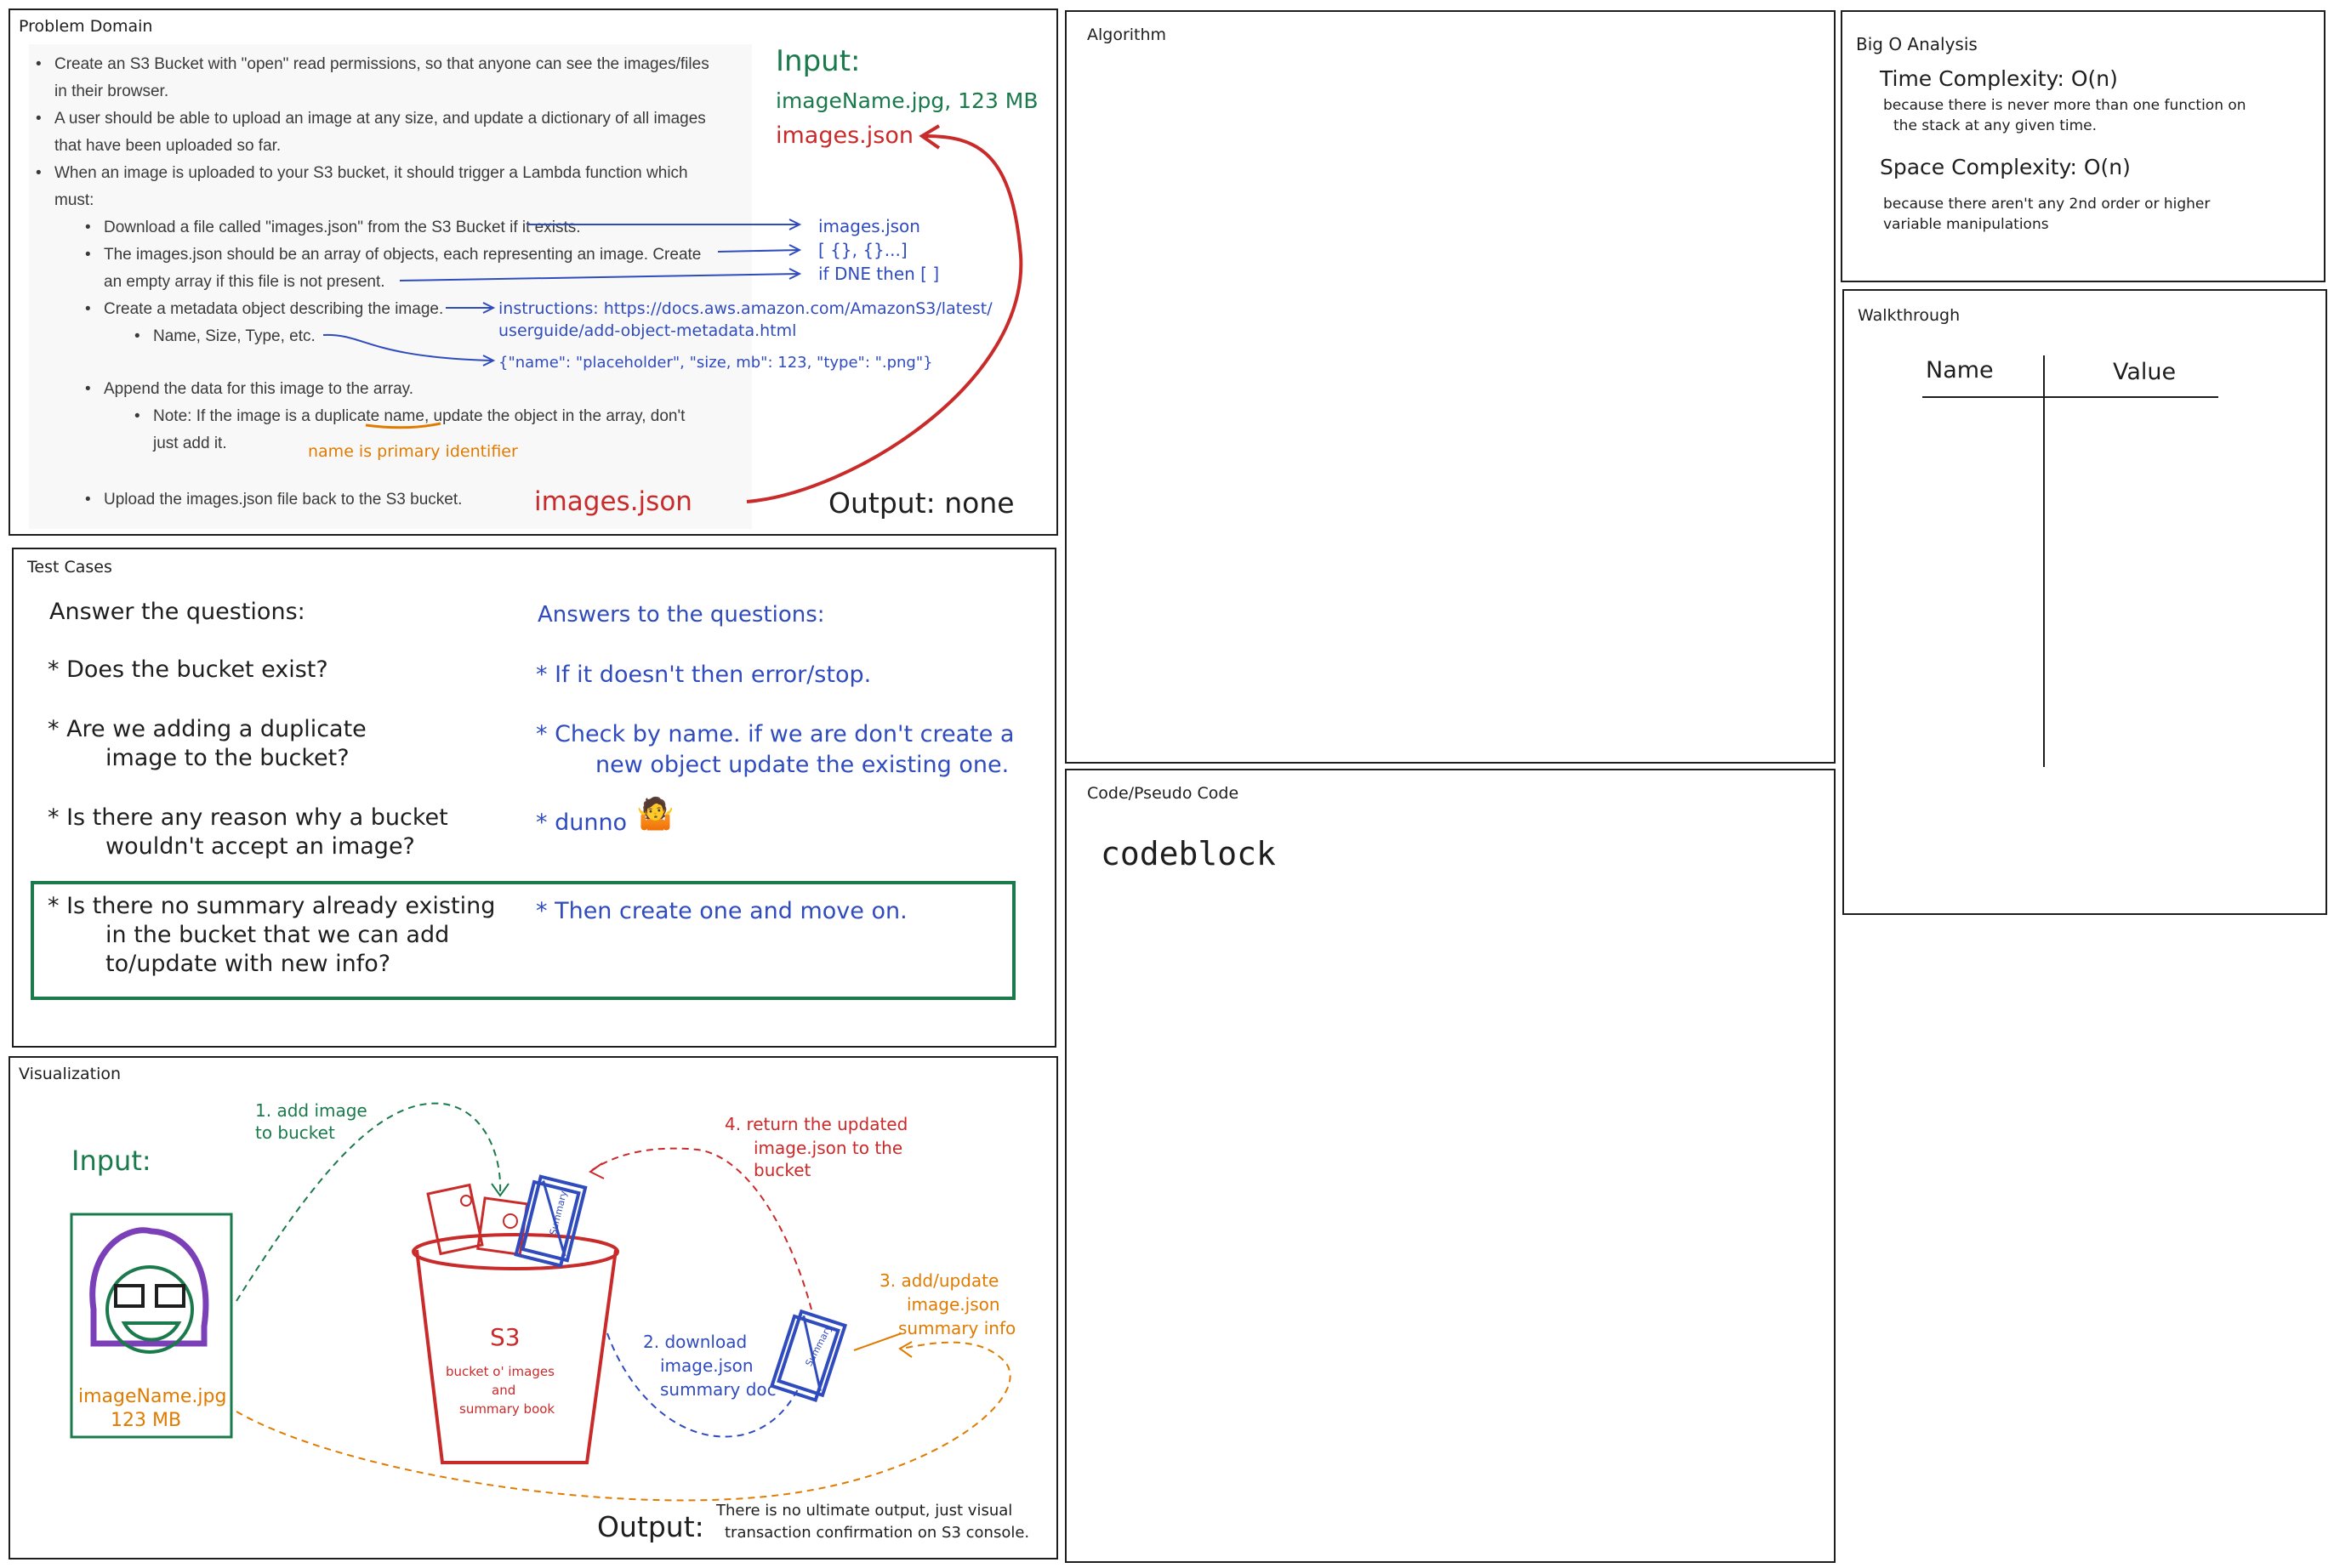  What do you see at coordinates (111, 1161) in the screenshot?
I see `viz-input-label: Input:` at bounding box center [111, 1161].